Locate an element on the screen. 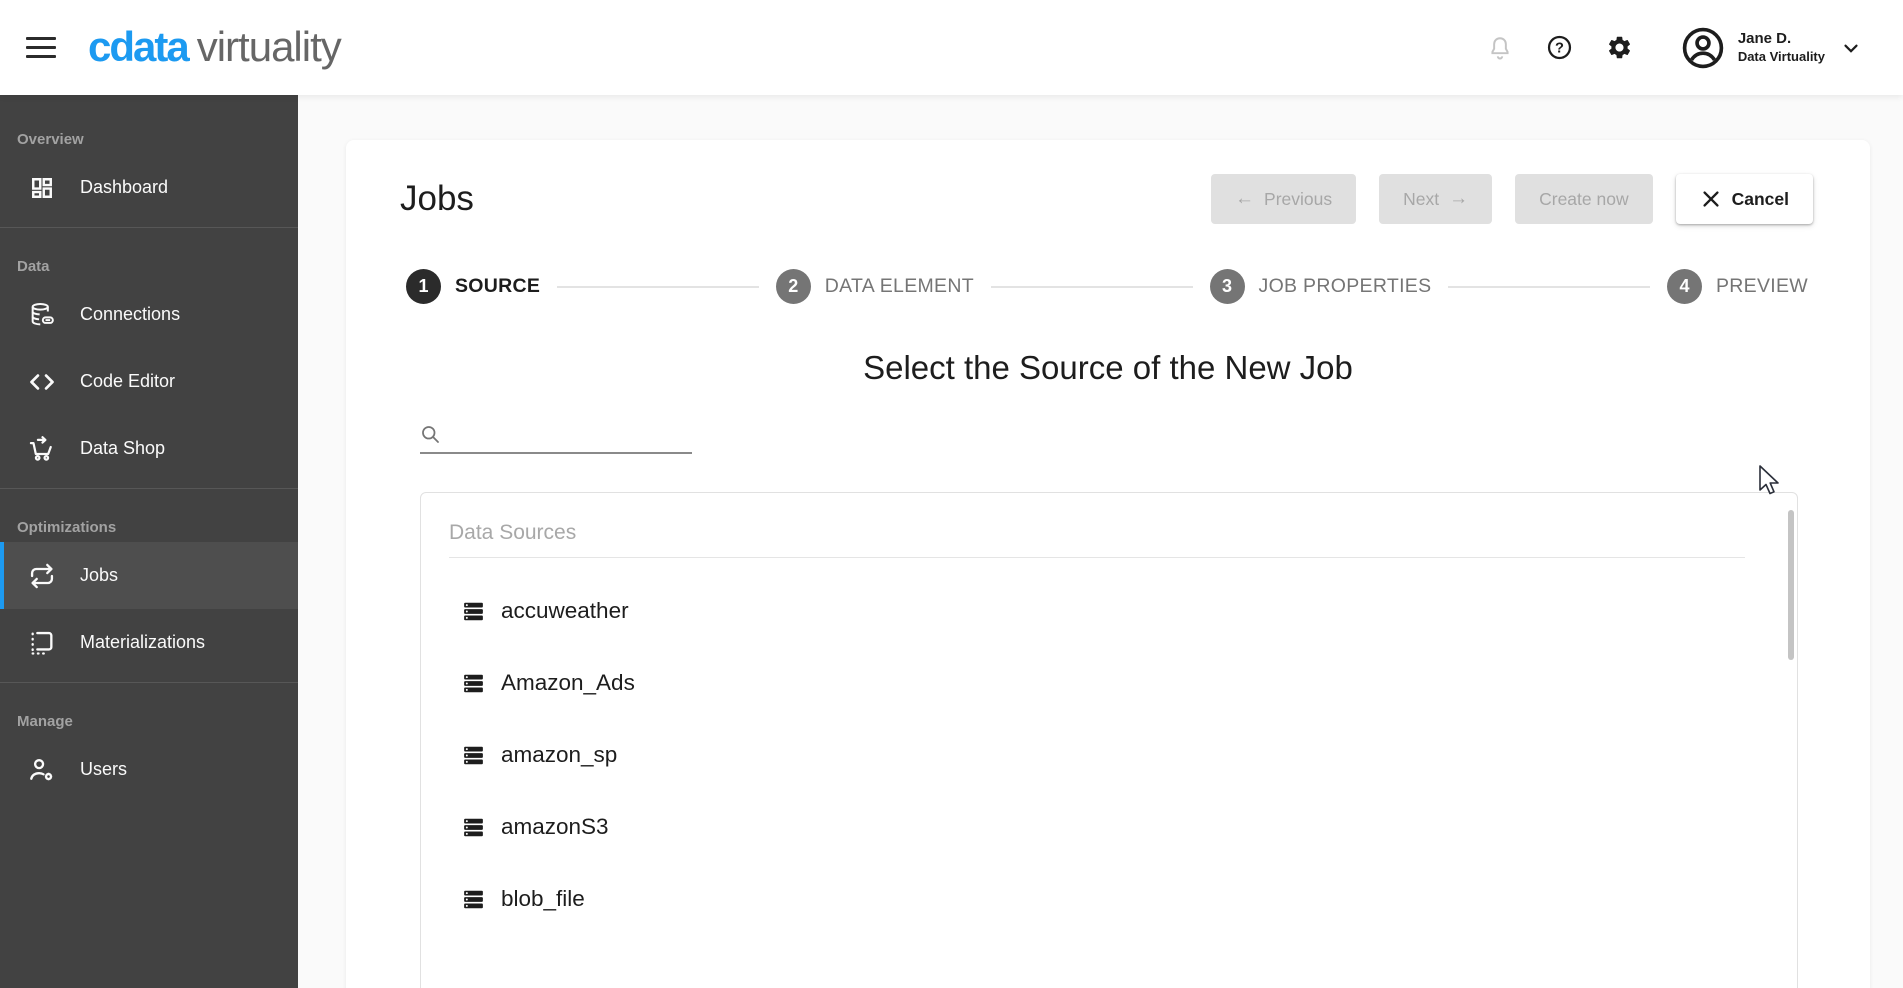 The width and height of the screenshot is (1903, 988). stepper-step-preview: 4 PREVIEW is located at coordinates (1737, 286).